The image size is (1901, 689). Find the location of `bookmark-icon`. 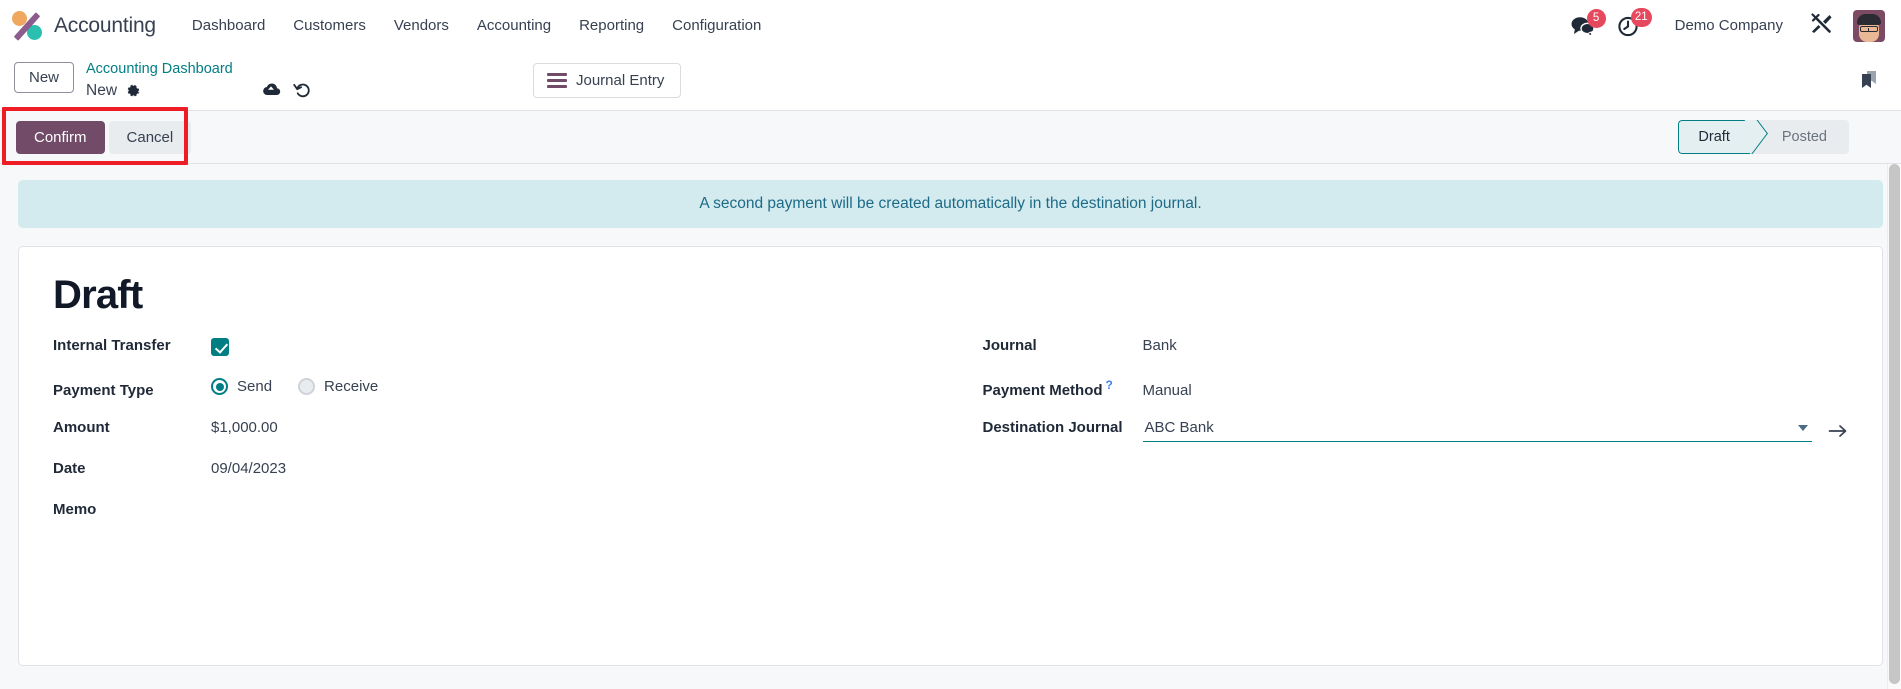

bookmark-icon is located at coordinates (1869, 80).